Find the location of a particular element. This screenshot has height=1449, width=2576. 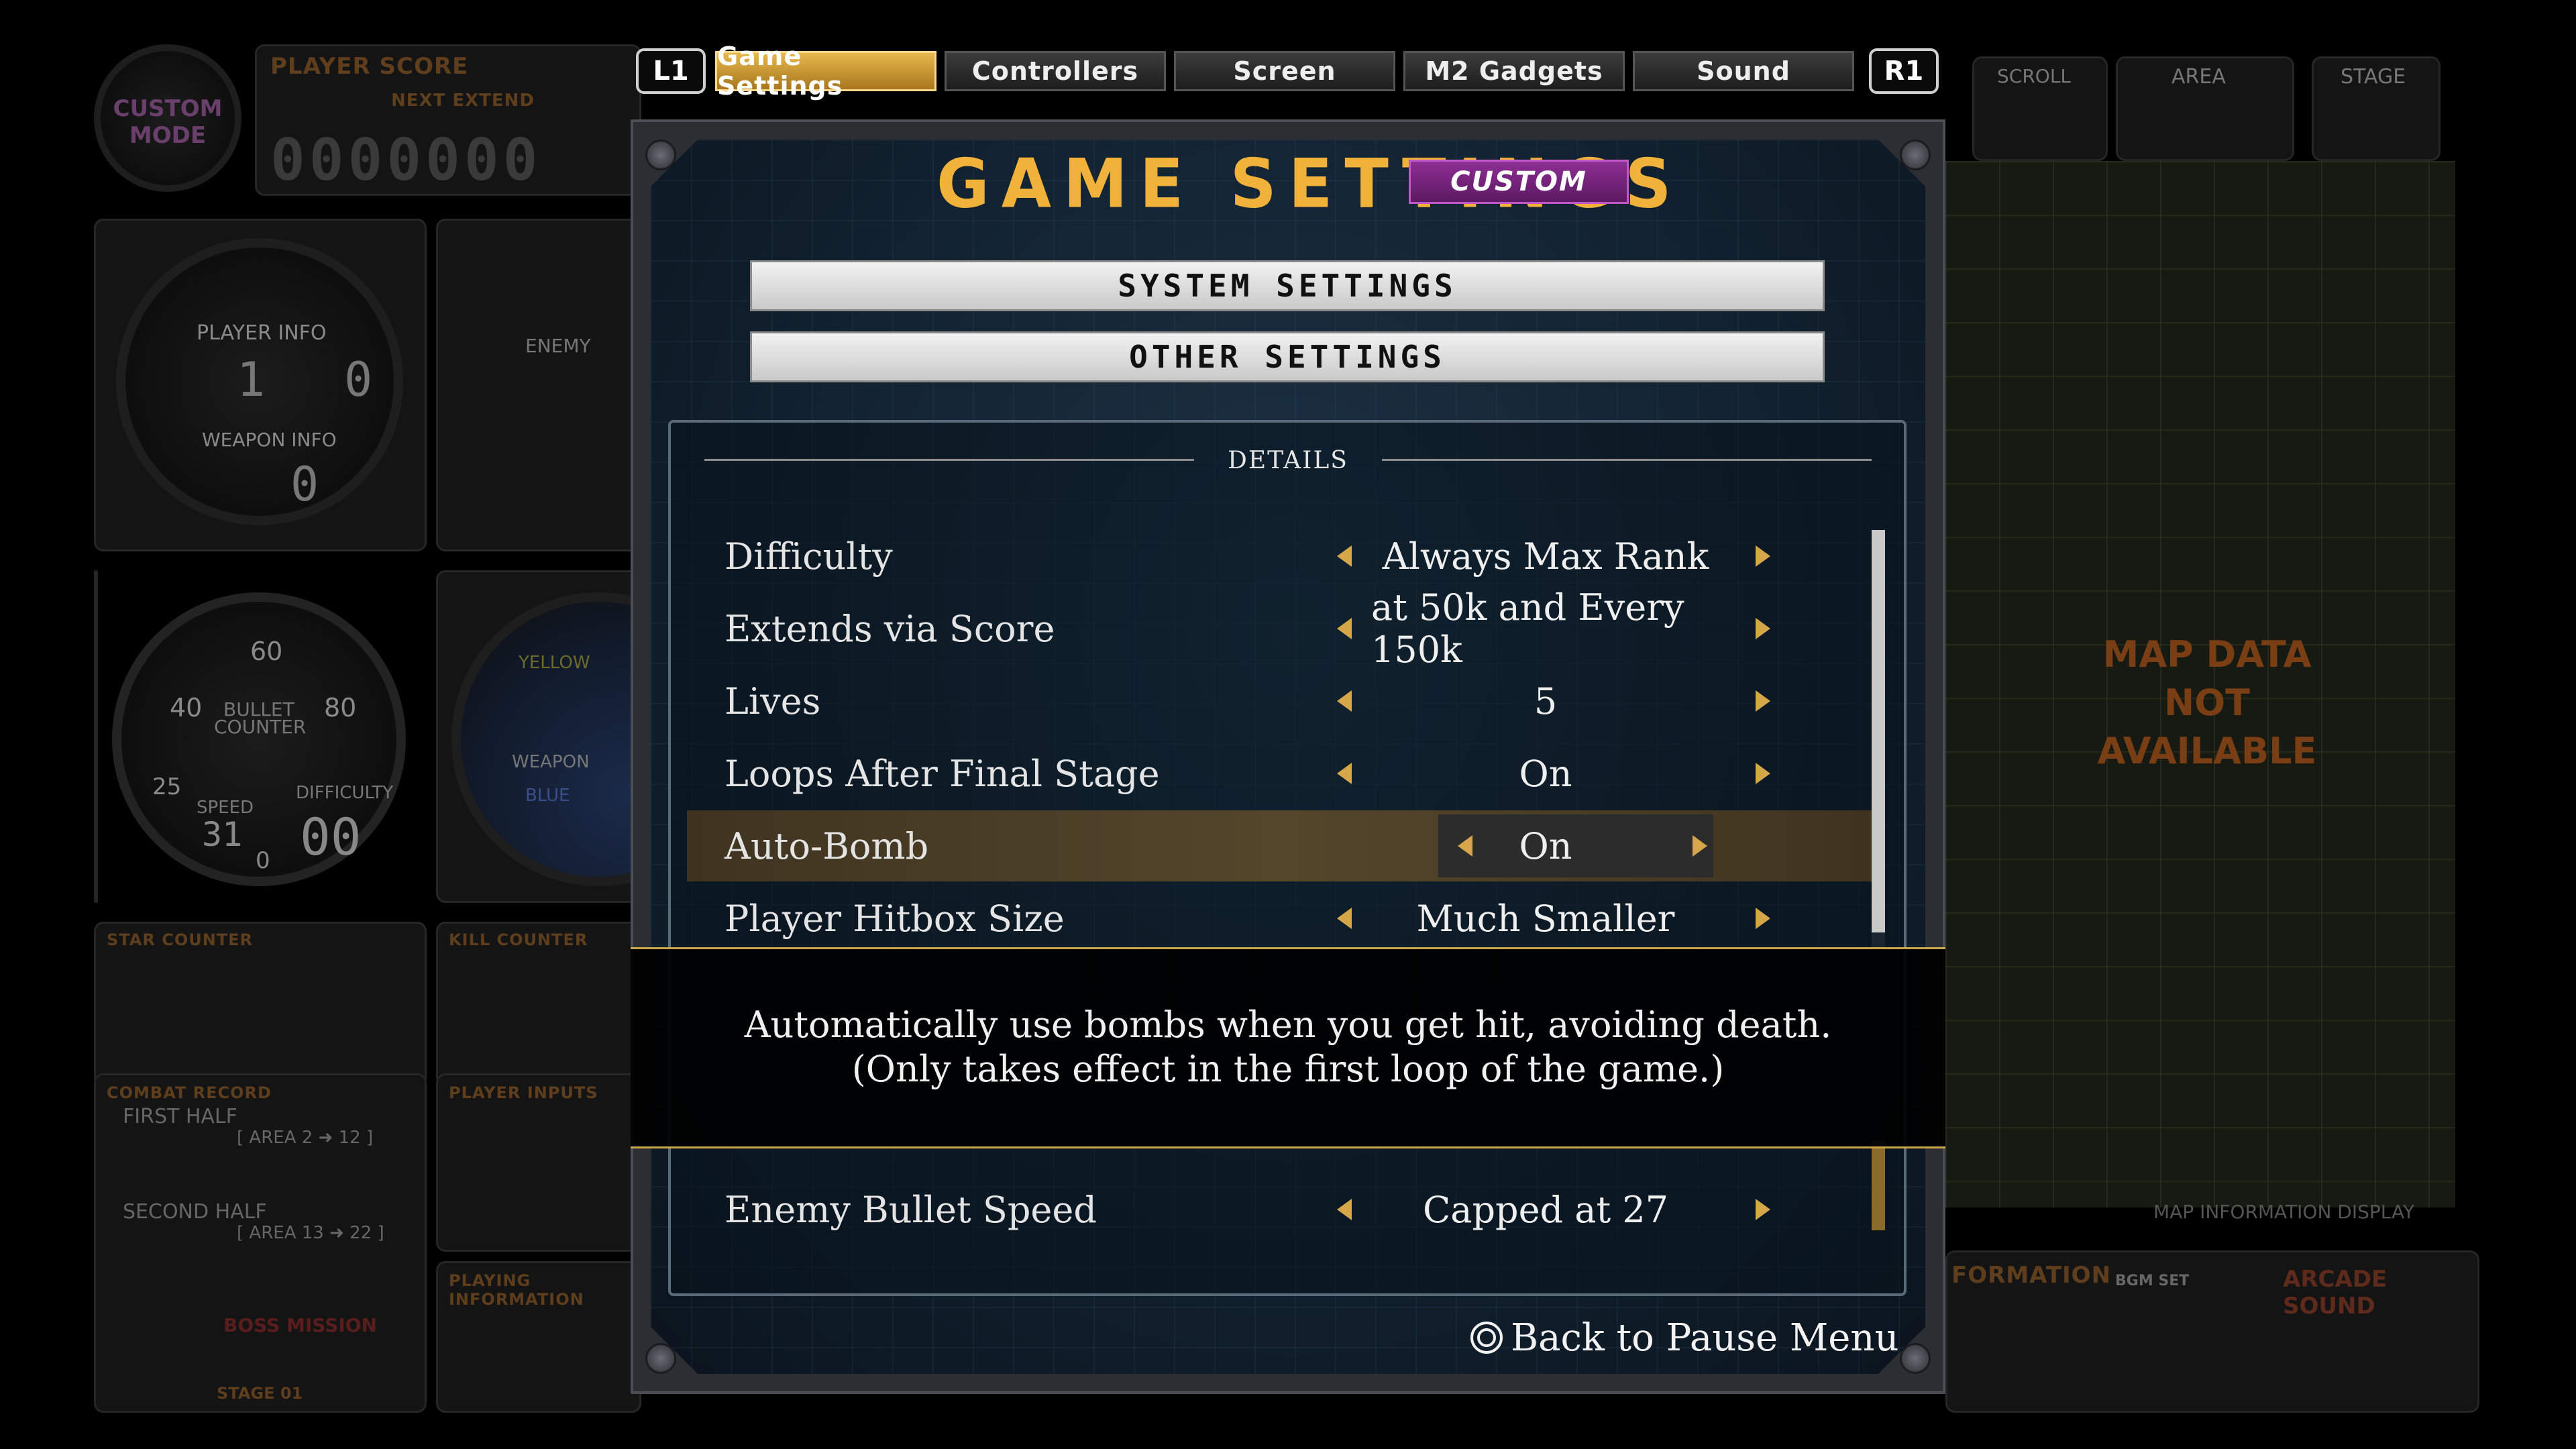

tab-game-settings: Game Settings is located at coordinates (825, 71).